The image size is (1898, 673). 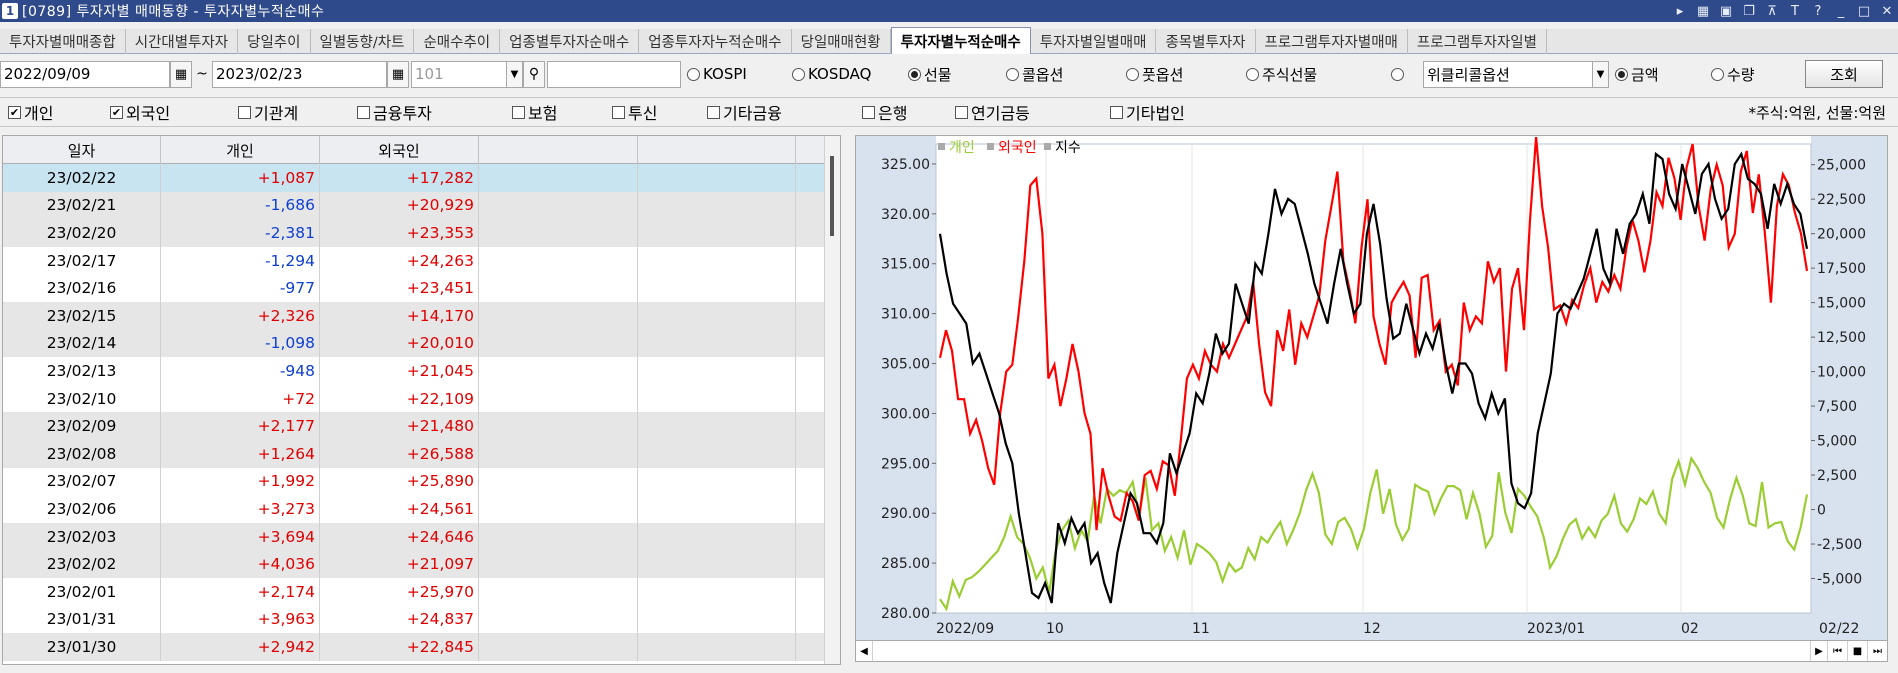 What do you see at coordinates (1132, 74) in the screenshot?
I see `radio-dot` at bounding box center [1132, 74].